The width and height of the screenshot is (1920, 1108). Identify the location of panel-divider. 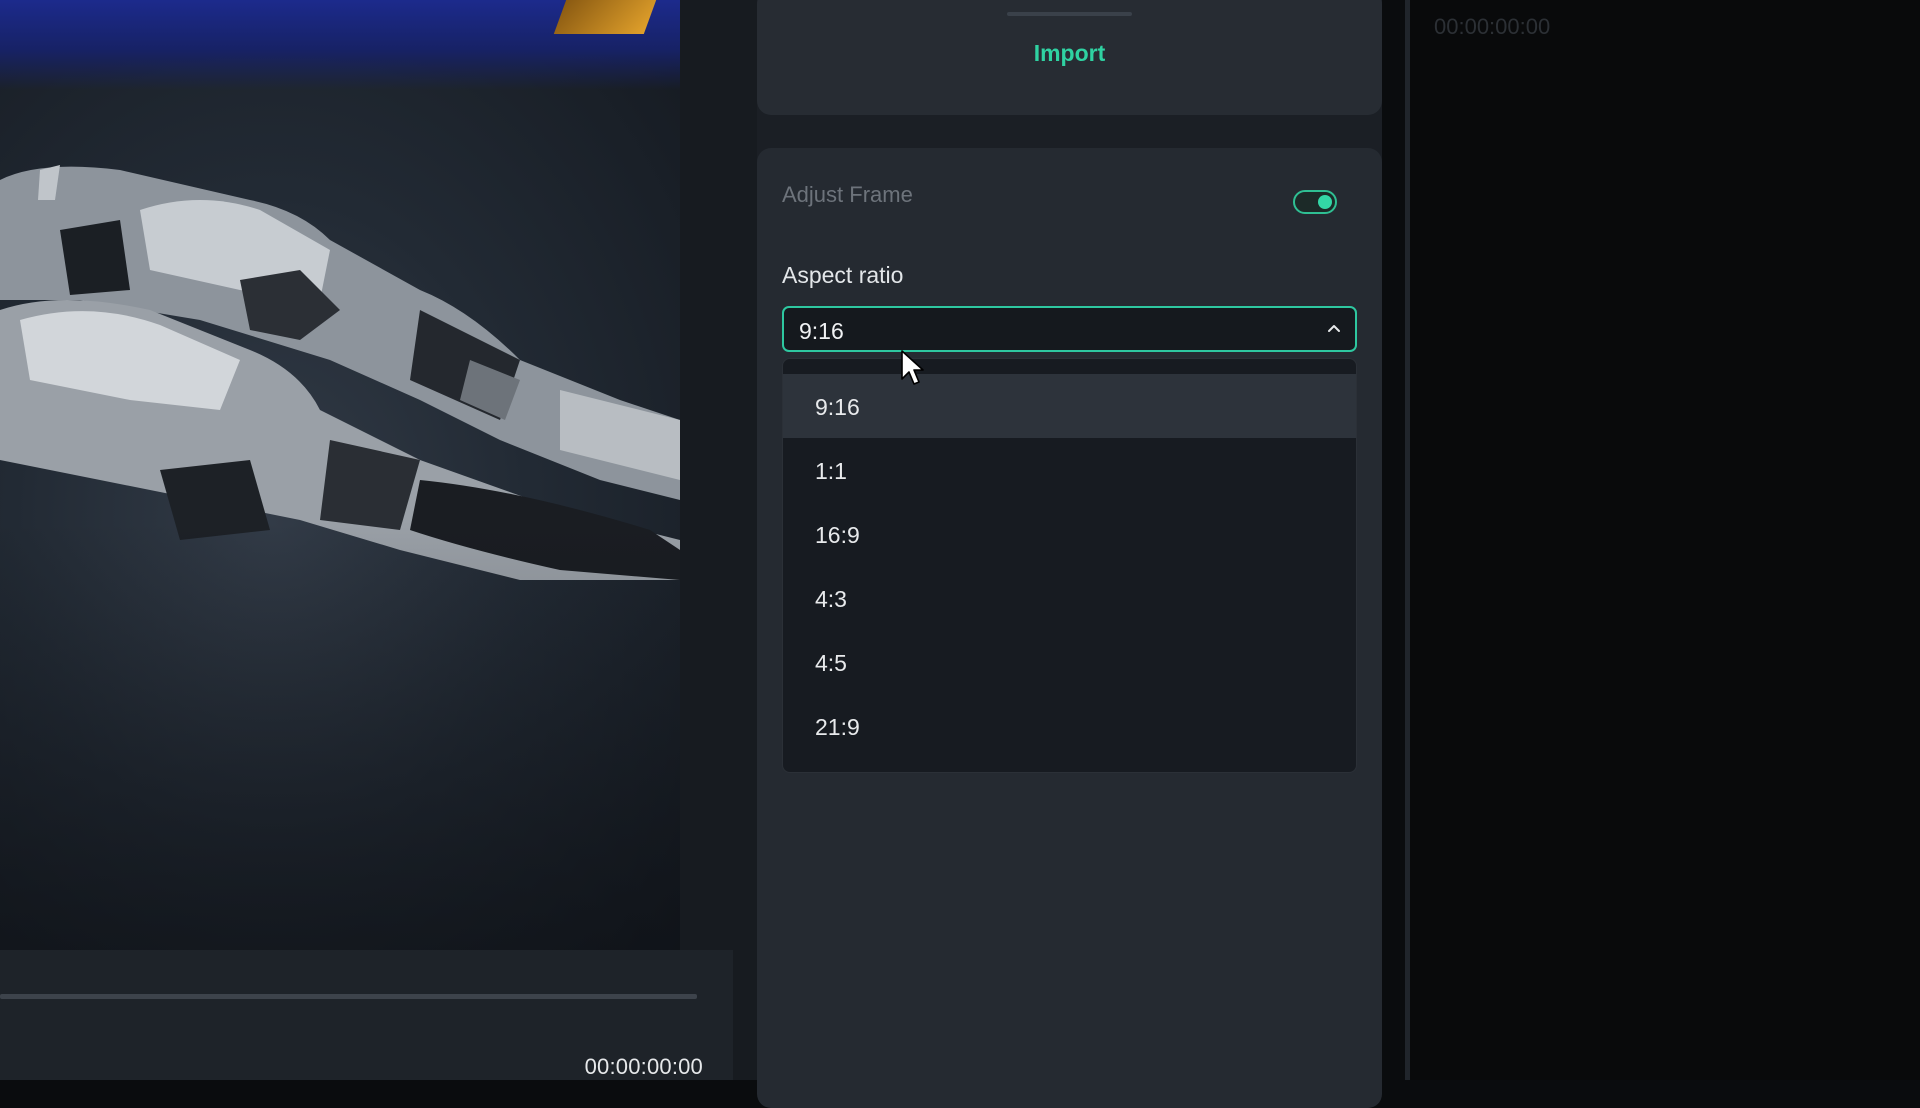
(718, 475).